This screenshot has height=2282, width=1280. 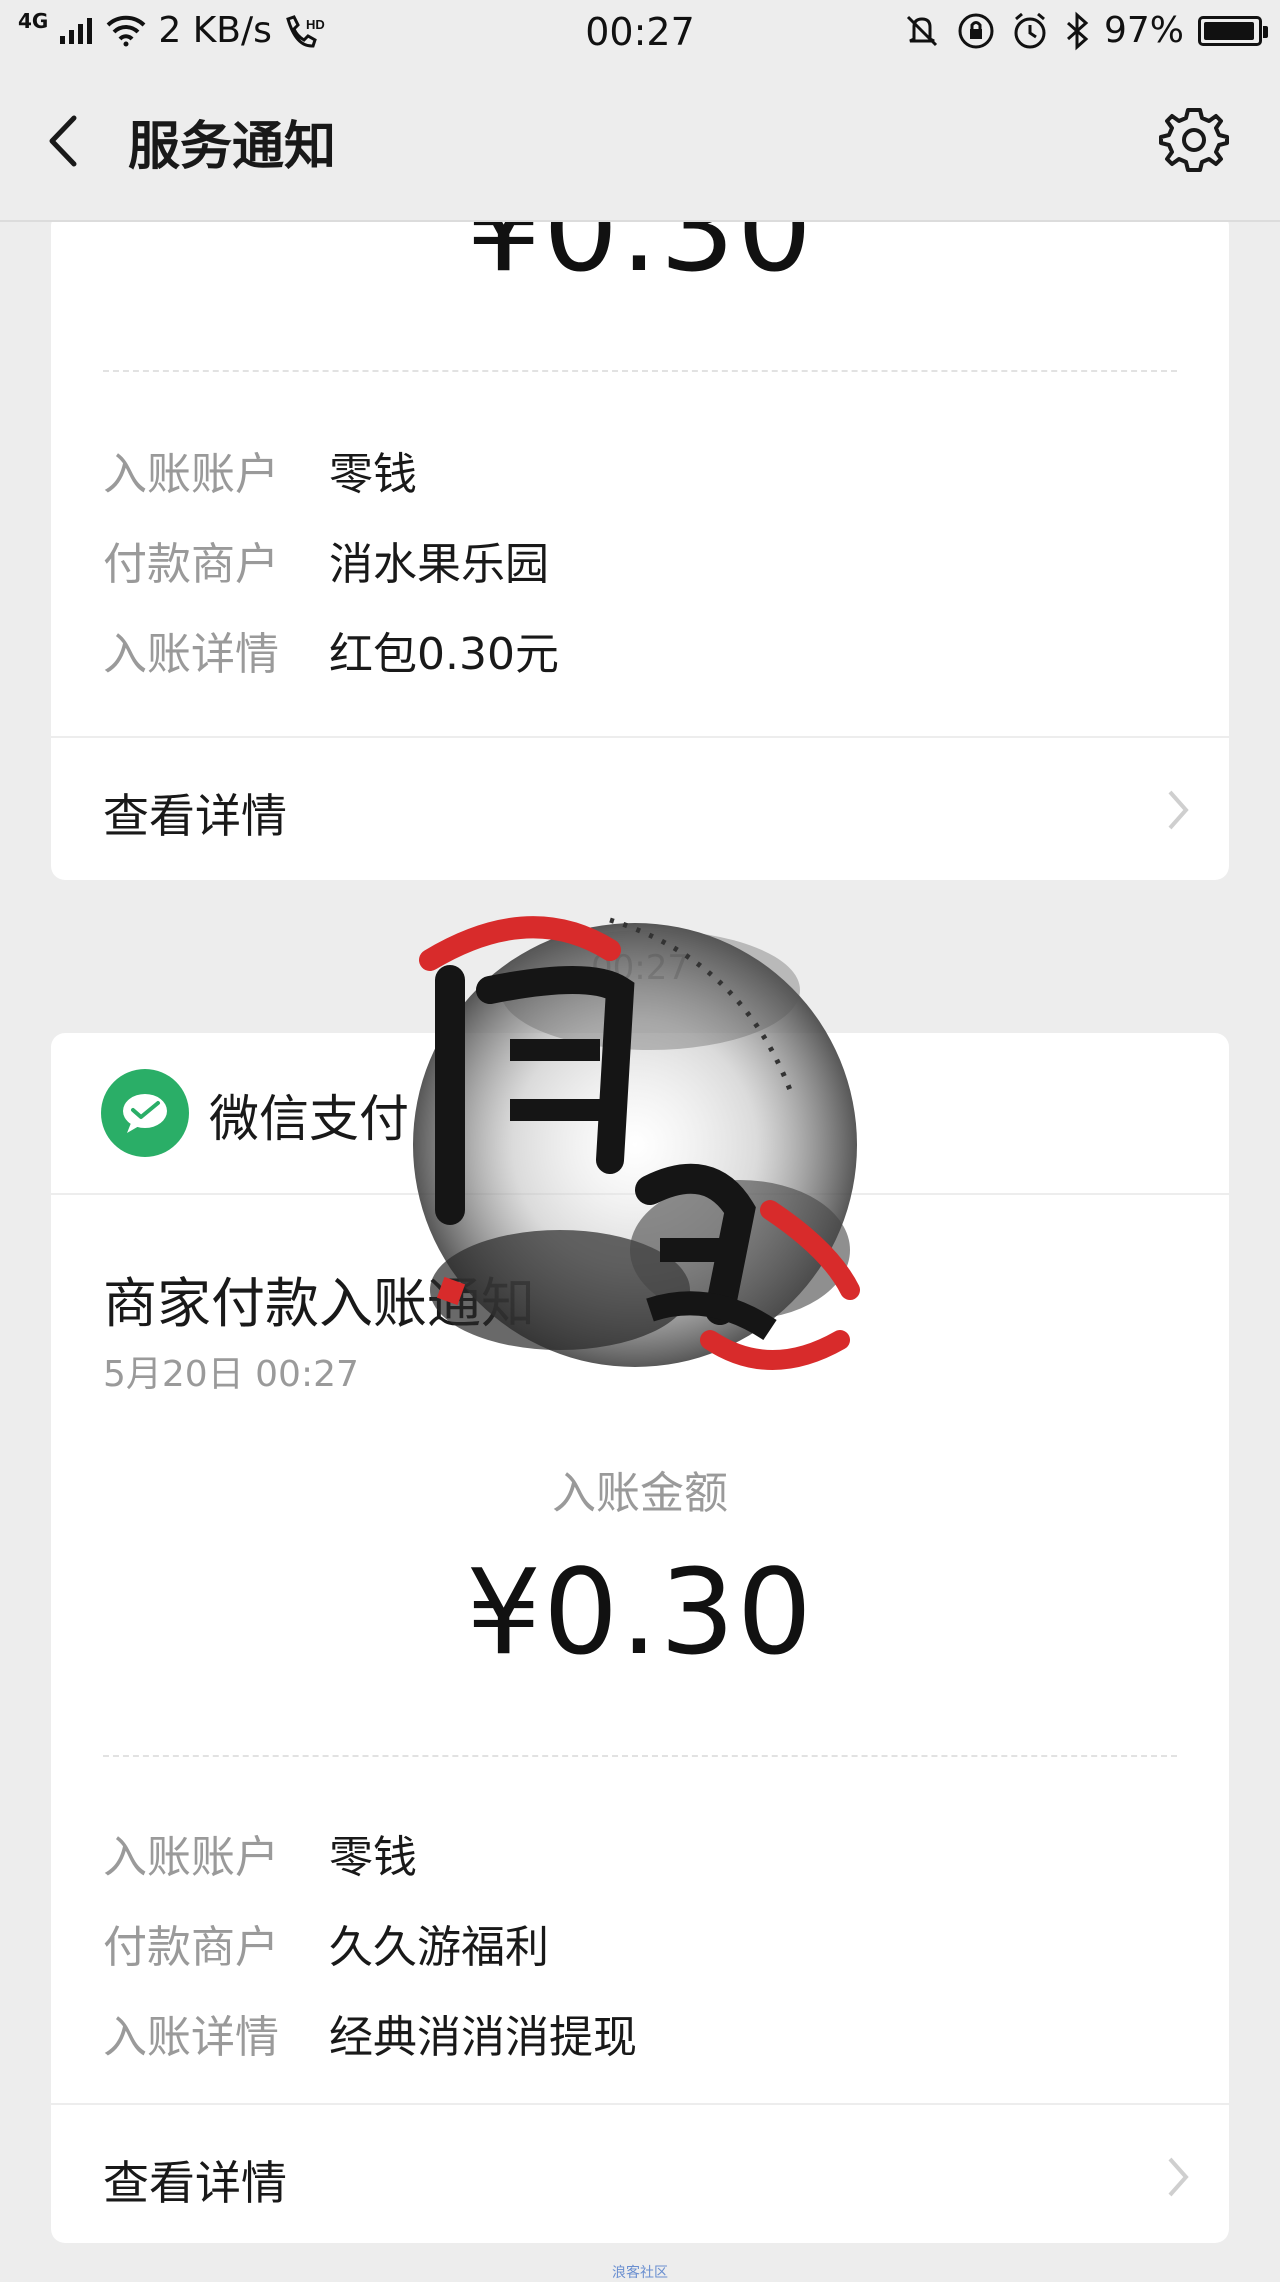 What do you see at coordinates (483, 2037) in the screenshot?
I see `row-value: 经典消消消提现` at bounding box center [483, 2037].